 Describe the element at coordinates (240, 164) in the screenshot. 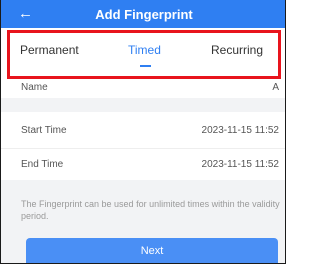

I see `end-time-value: 2023-11-15 11:52` at that location.